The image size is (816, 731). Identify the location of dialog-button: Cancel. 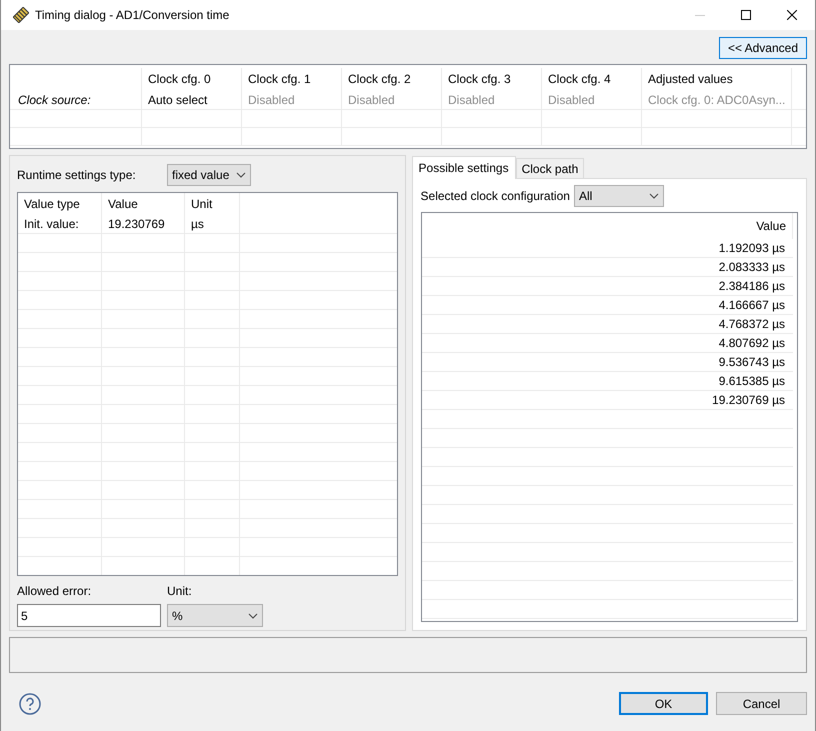
(761, 703).